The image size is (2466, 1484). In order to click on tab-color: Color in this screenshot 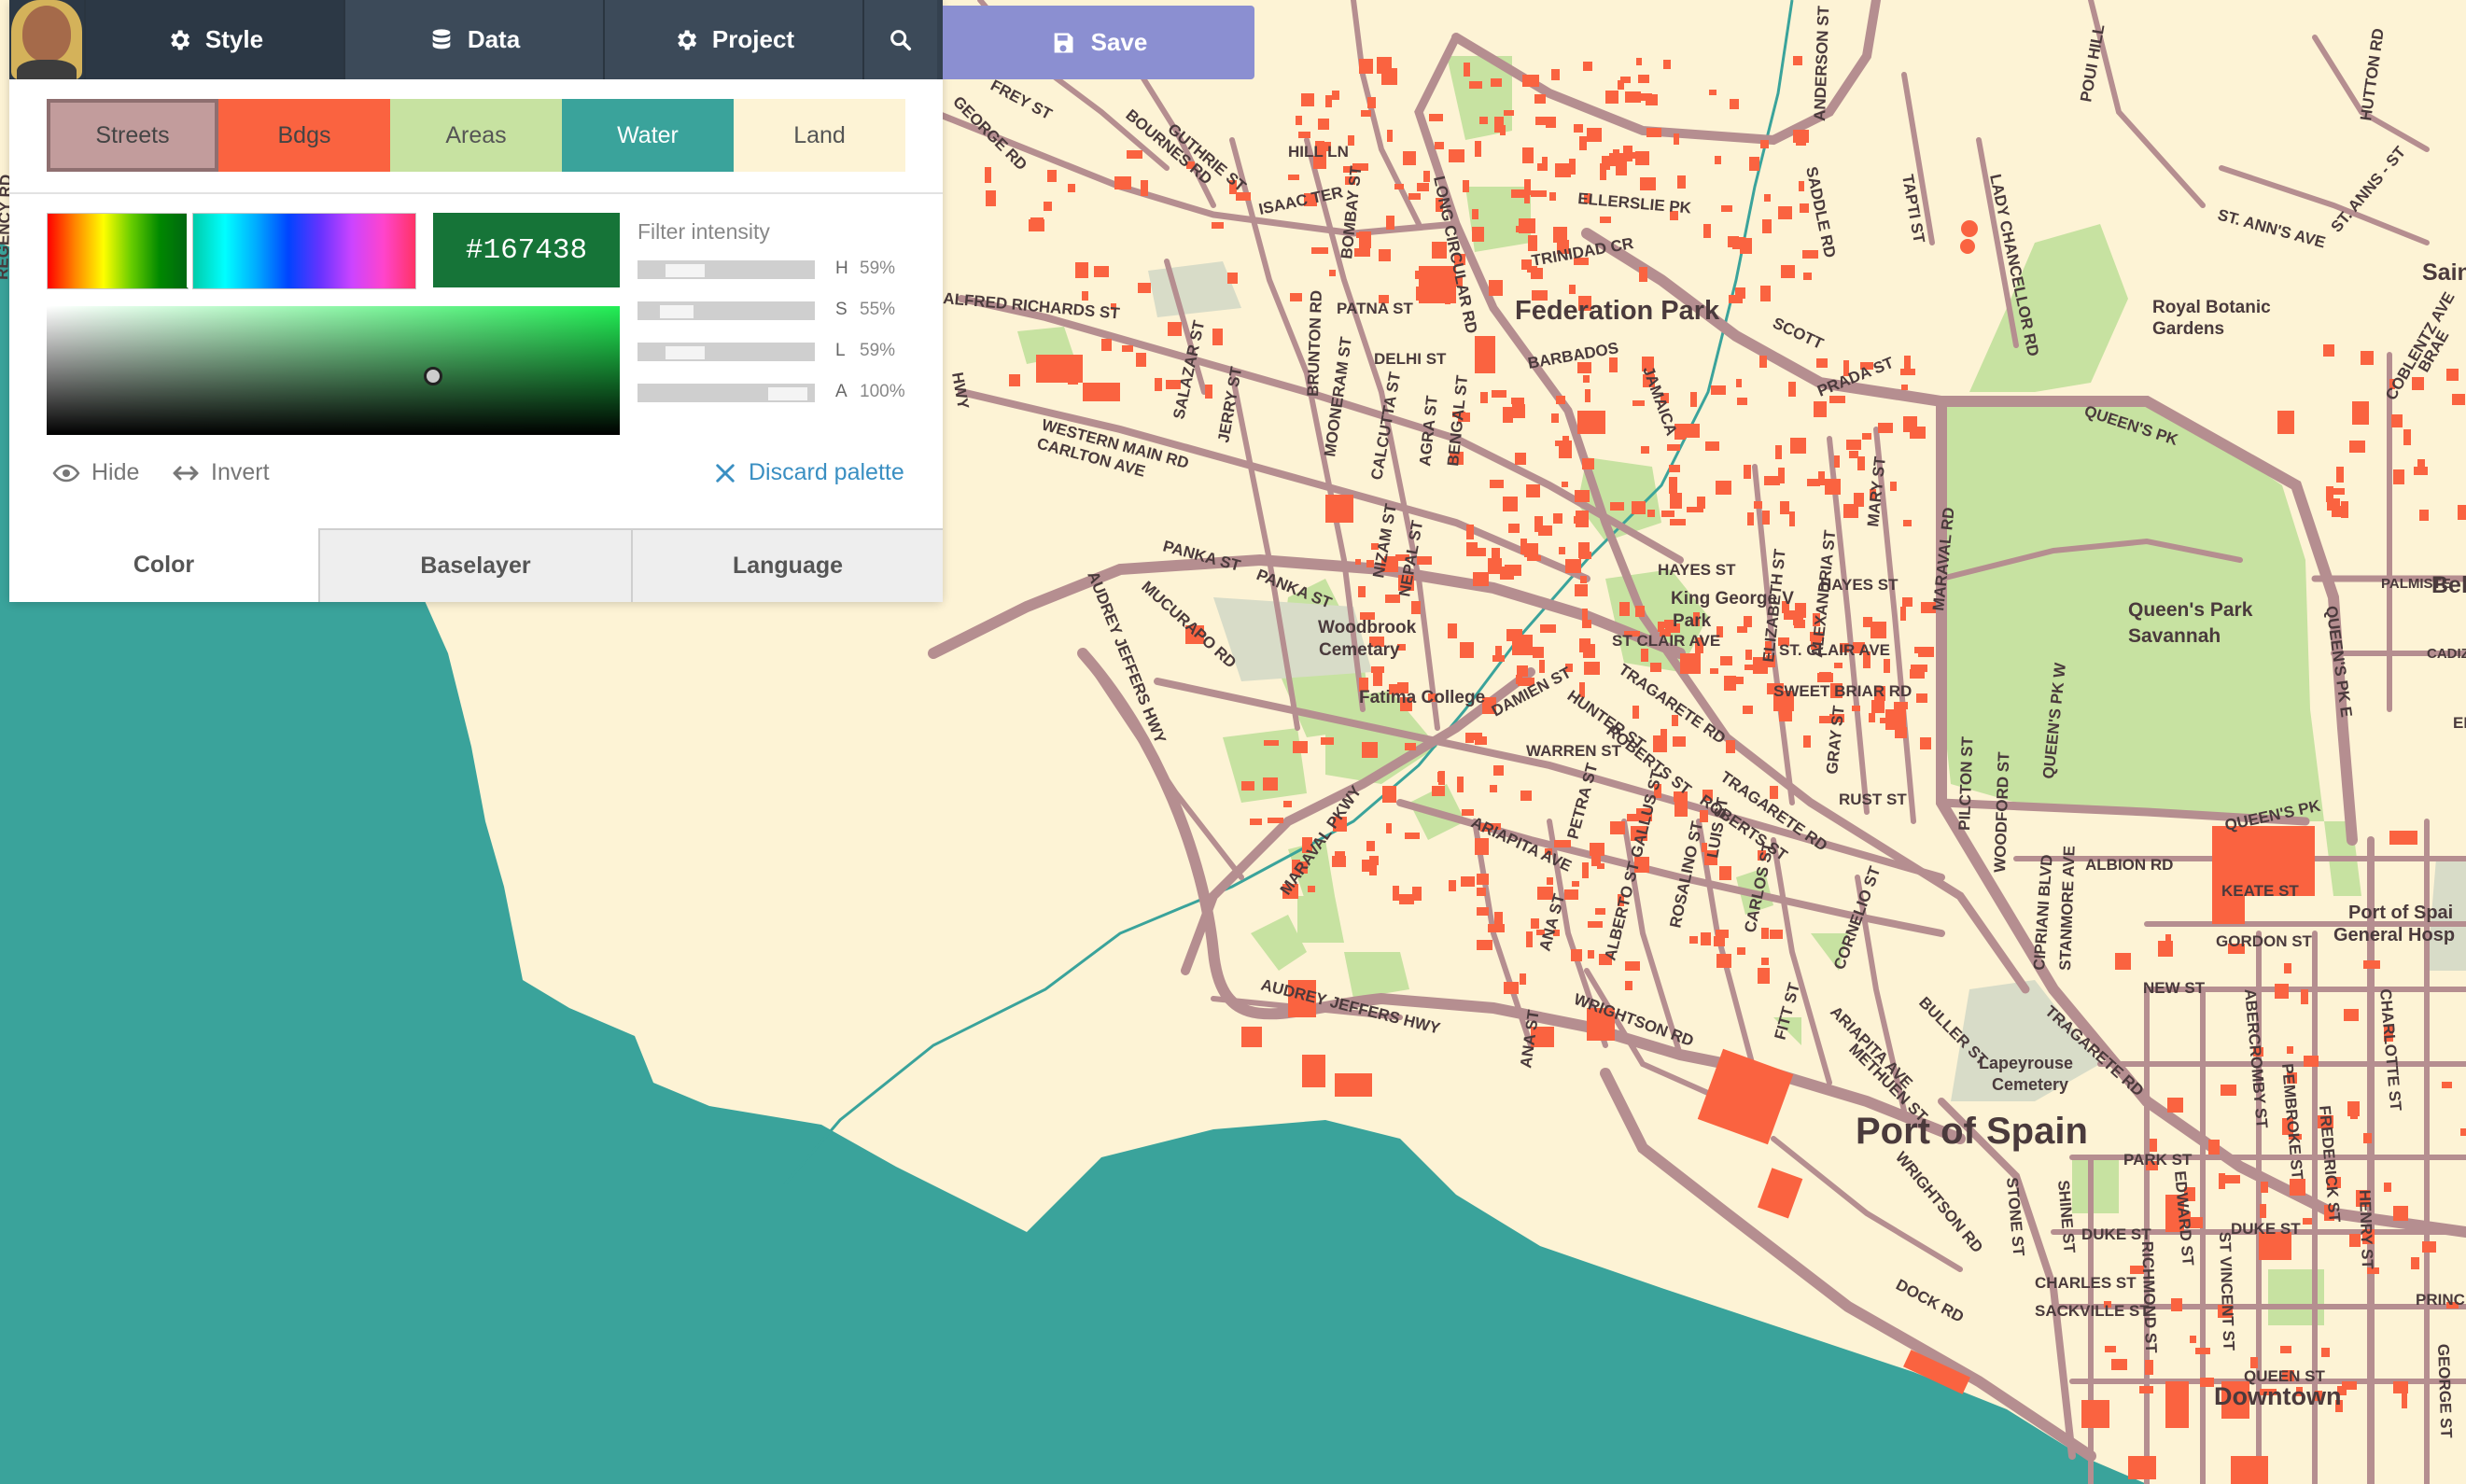, I will do `click(163, 565)`.